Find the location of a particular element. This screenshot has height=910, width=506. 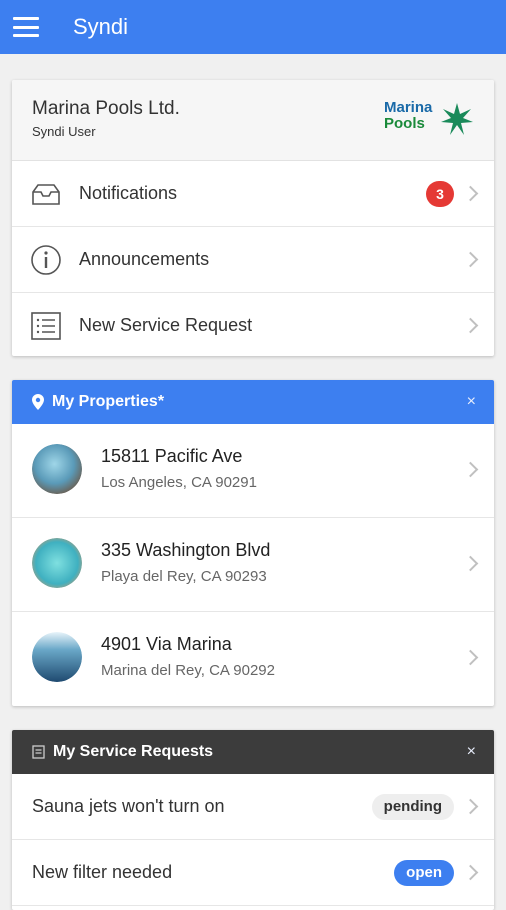

my-properties-header: My Properties* × is located at coordinates (253, 402).